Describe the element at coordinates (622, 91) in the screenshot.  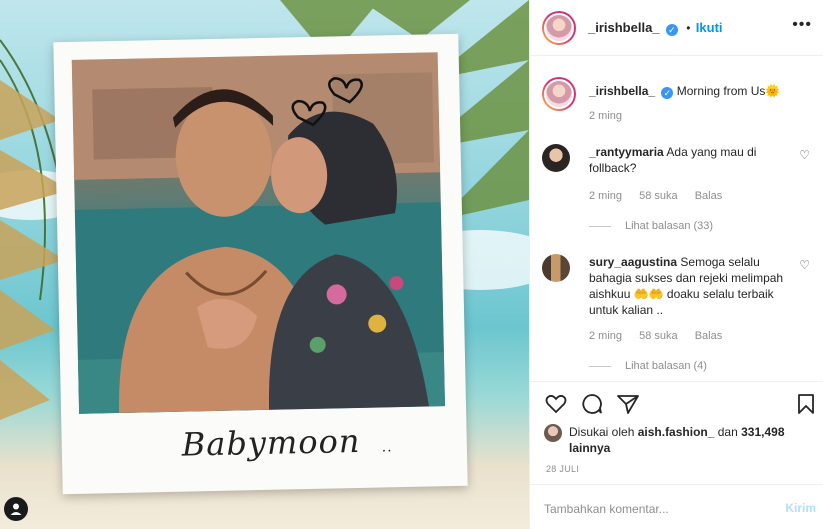
I see `caption-username: _irishbella_` at that location.